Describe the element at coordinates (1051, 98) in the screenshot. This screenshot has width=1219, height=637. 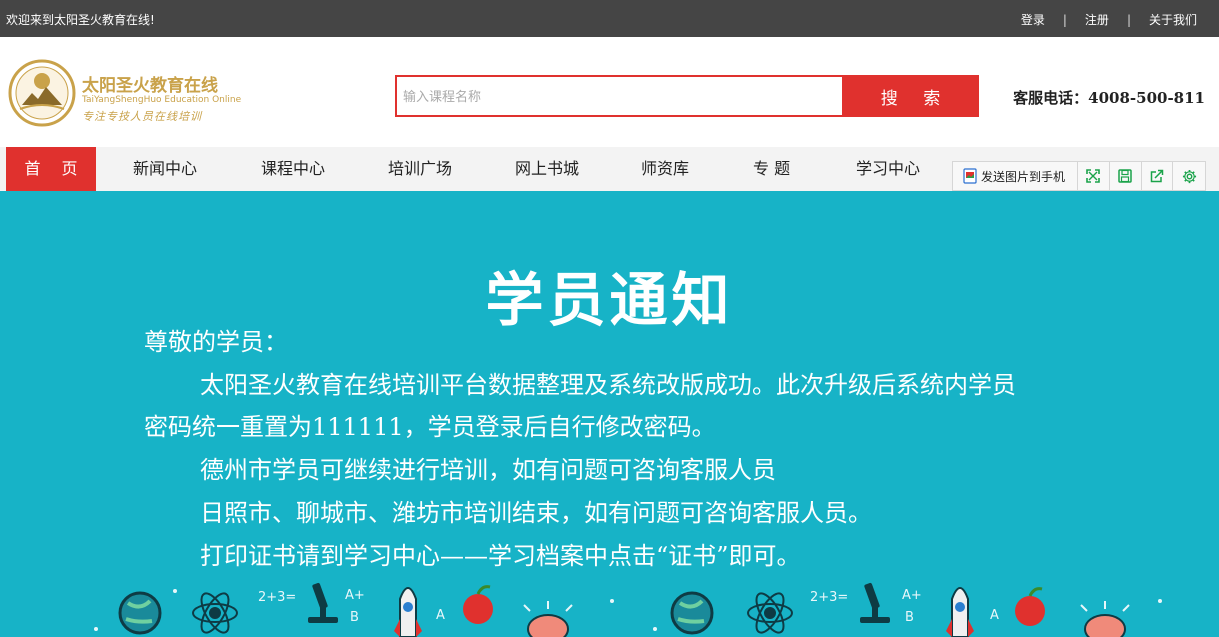
I see `hotline-label: 客服电话：` at that location.